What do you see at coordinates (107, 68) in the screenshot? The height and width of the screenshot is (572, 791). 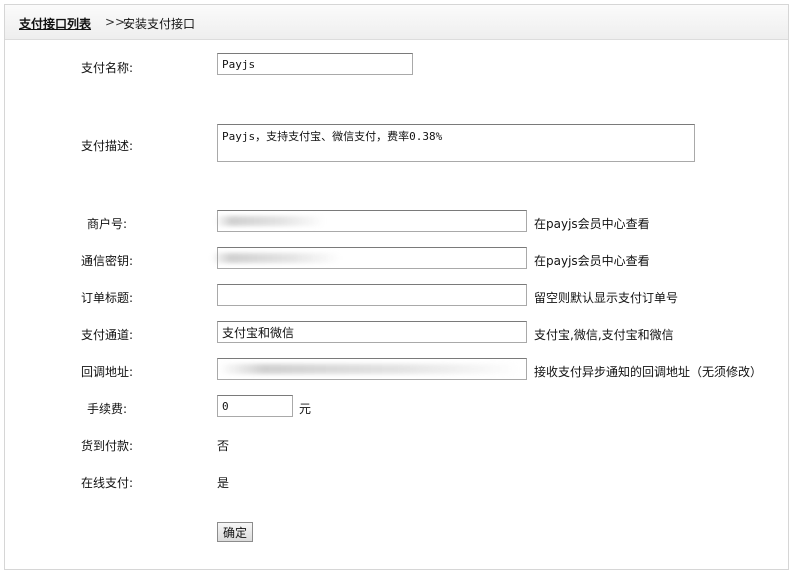 I see `pay-name-label: 支付名称:` at bounding box center [107, 68].